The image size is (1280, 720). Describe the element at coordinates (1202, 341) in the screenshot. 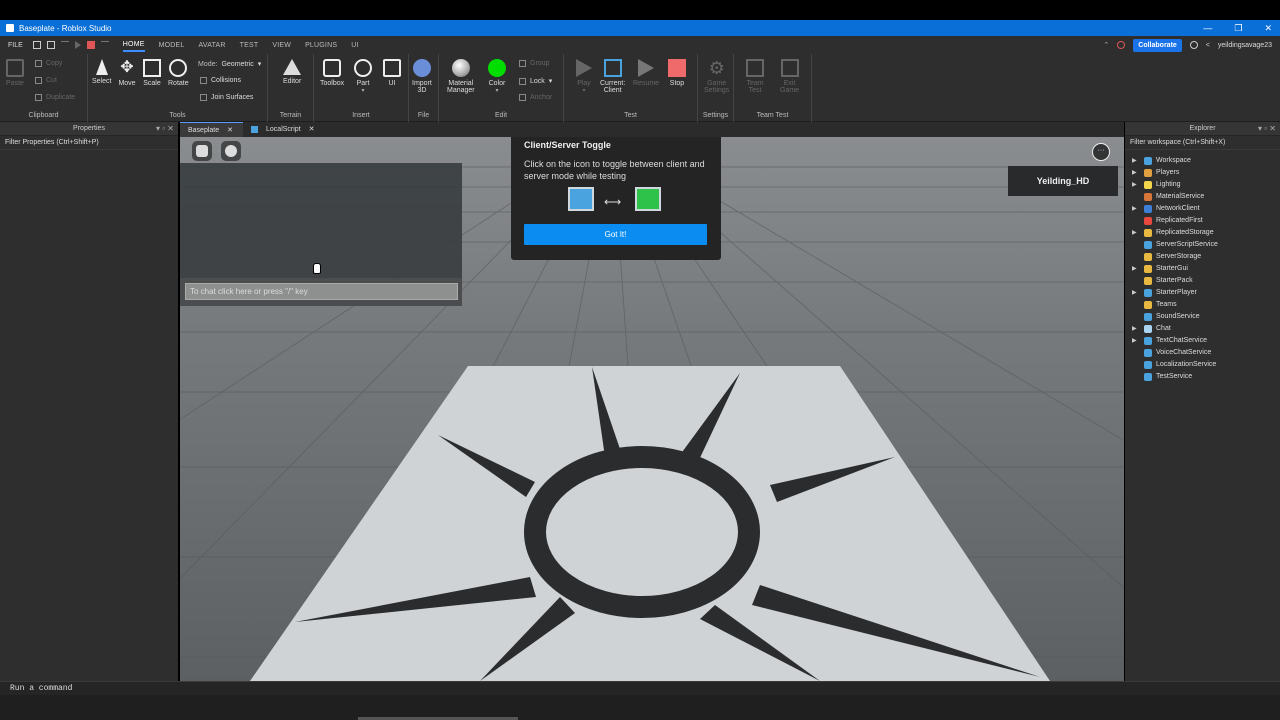

I see `explorer-item: ▶ TextChatService` at that location.